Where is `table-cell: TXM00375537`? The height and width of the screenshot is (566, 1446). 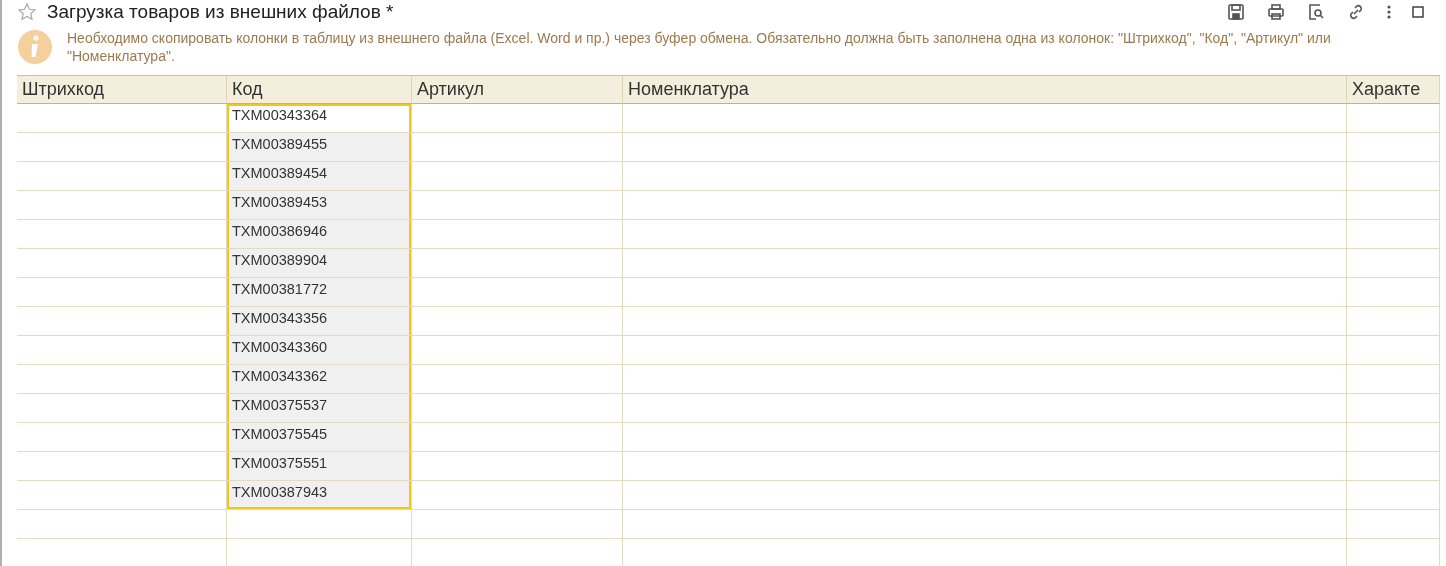
table-cell: TXM00375537 is located at coordinates (319, 408).